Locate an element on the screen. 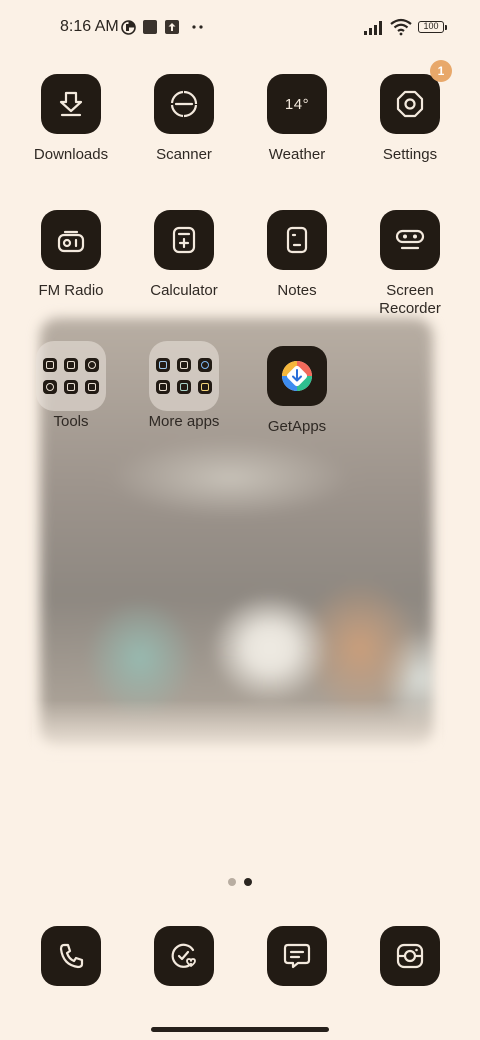  folder-tools: Tools is located at coordinates (71, 386).